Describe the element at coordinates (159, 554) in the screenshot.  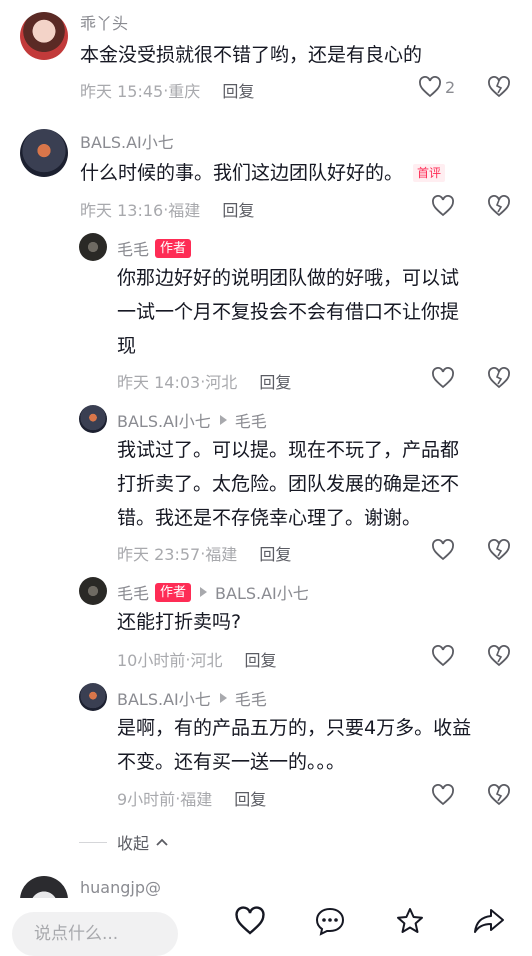
I see `comment-time: 昨天 23:57` at that location.